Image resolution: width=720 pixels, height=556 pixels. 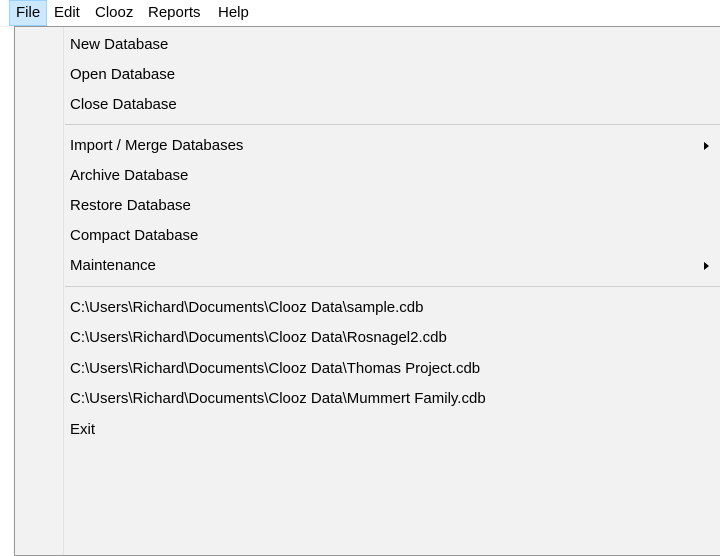 What do you see at coordinates (367, 146) in the screenshot?
I see `menu-item-import-merge: Import / Merge Databases` at bounding box center [367, 146].